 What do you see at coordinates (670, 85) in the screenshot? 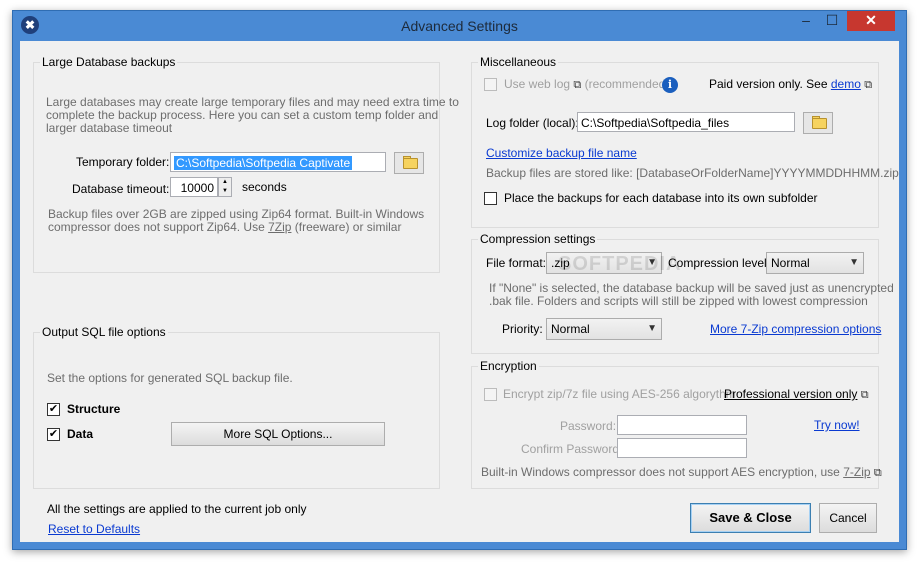
I see `info-icon: i` at bounding box center [670, 85].